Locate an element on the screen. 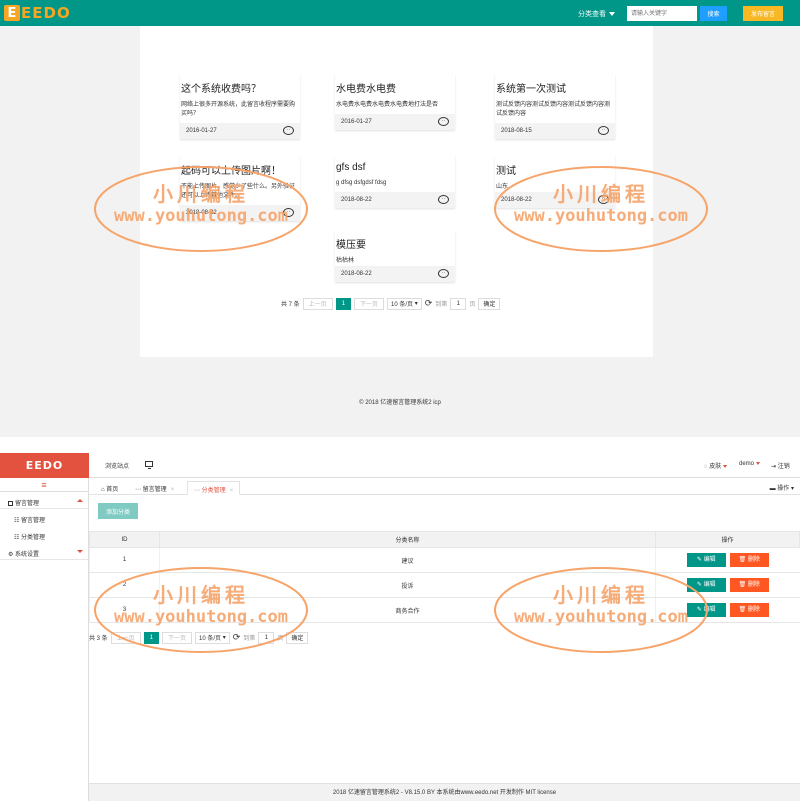 The image size is (800, 801). message-card: 水电费水电费 水电费水电费水电费水电费地打法是否 2016-01-27 ·· is located at coordinates (395, 102).